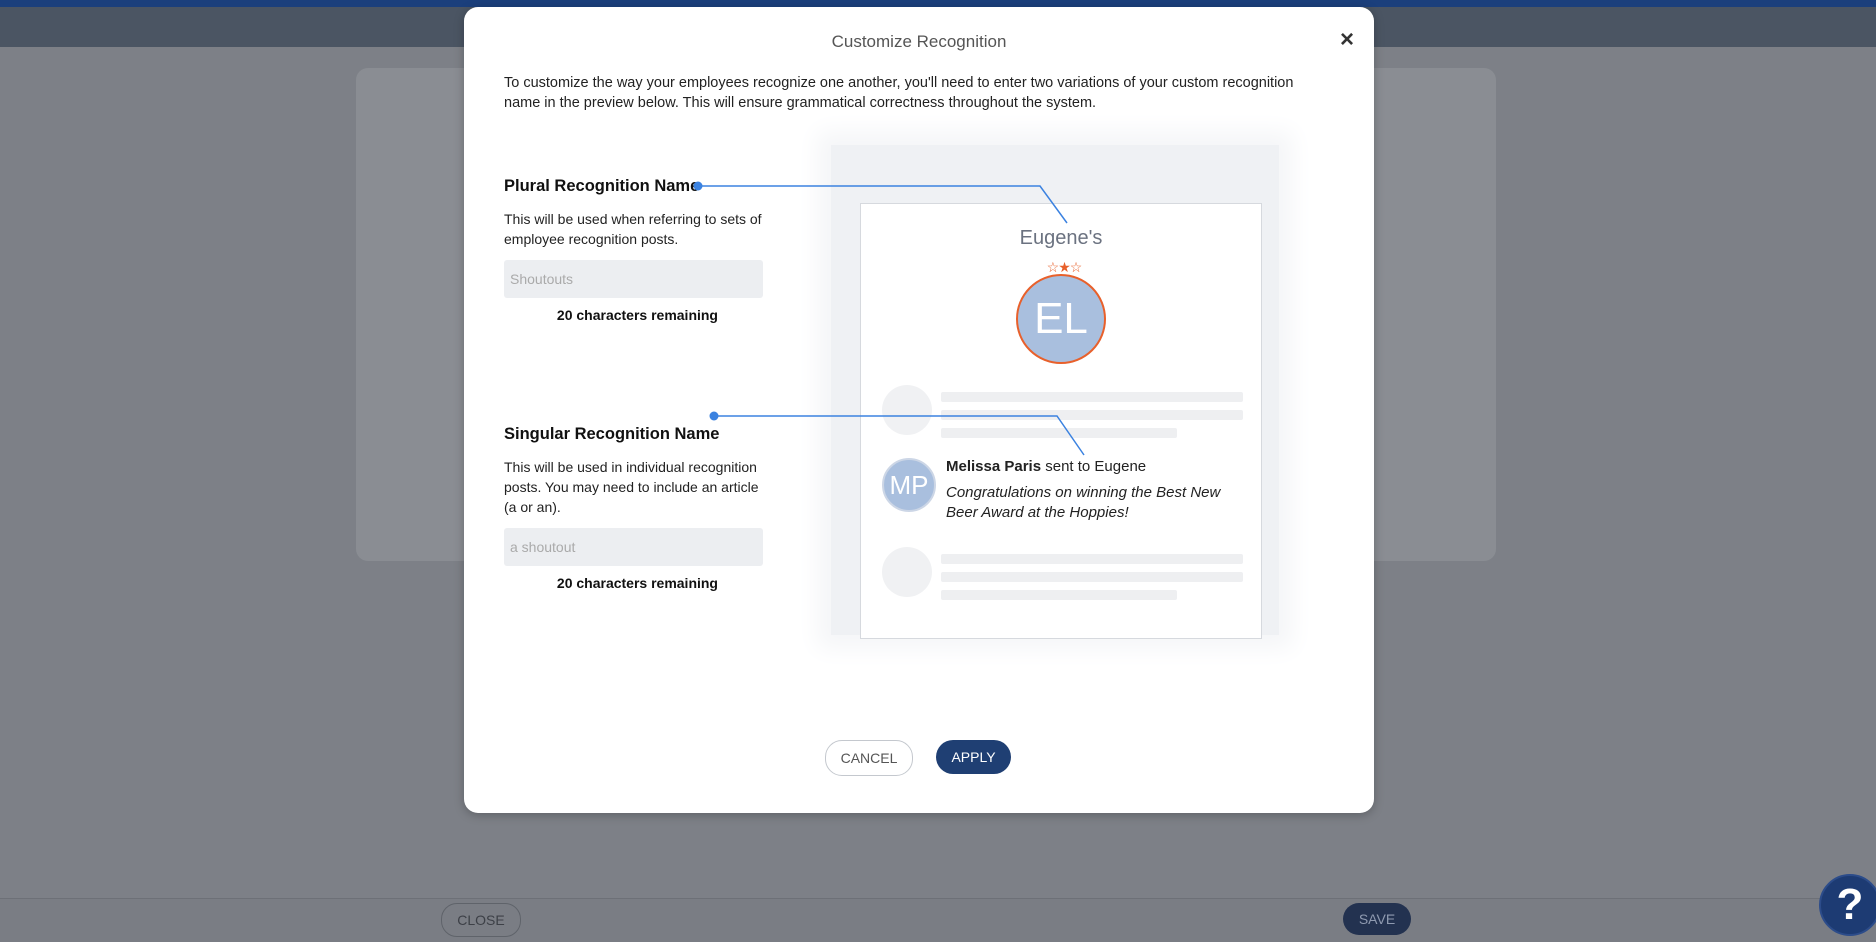 The image size is (1876, 942). What do you see at coordinates (633, 279) in the screenshot?
I see `plural-name-input` at bounding box center [633, 279].